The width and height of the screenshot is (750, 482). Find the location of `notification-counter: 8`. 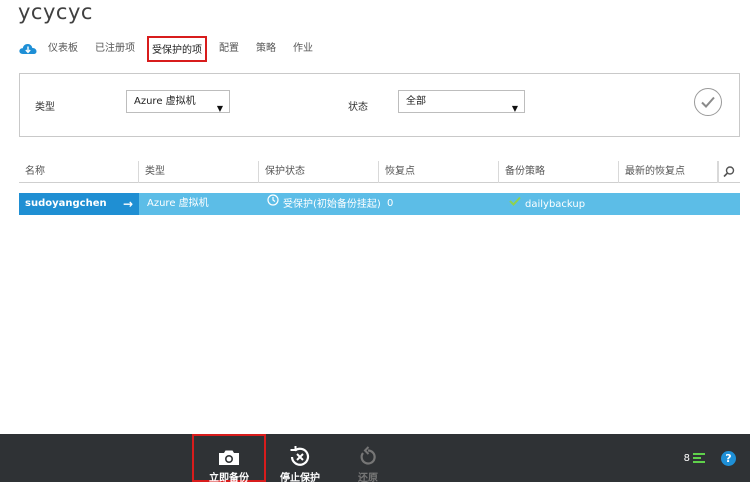

notification-counter: 8 is located at coordinates (695, 458).